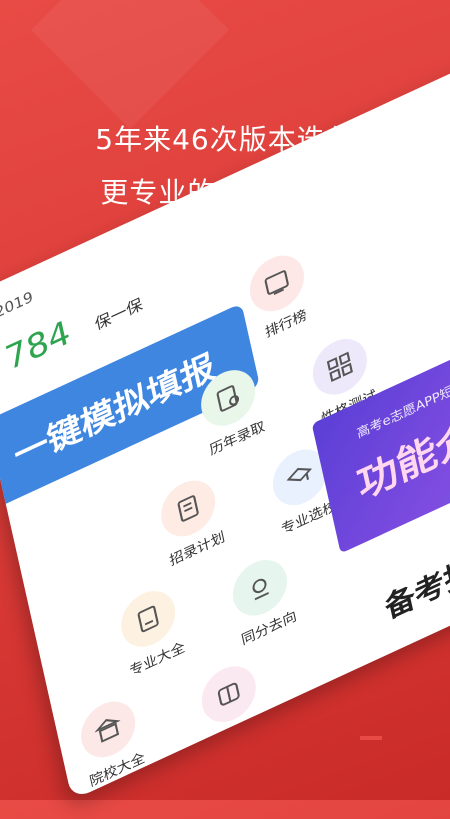 Image resolution: width=450 pixels, height=819 pixels. What do you see at coordinates (371, 738) in the screenshot?
I see `page-indicator` at bounding box center [371, 738].